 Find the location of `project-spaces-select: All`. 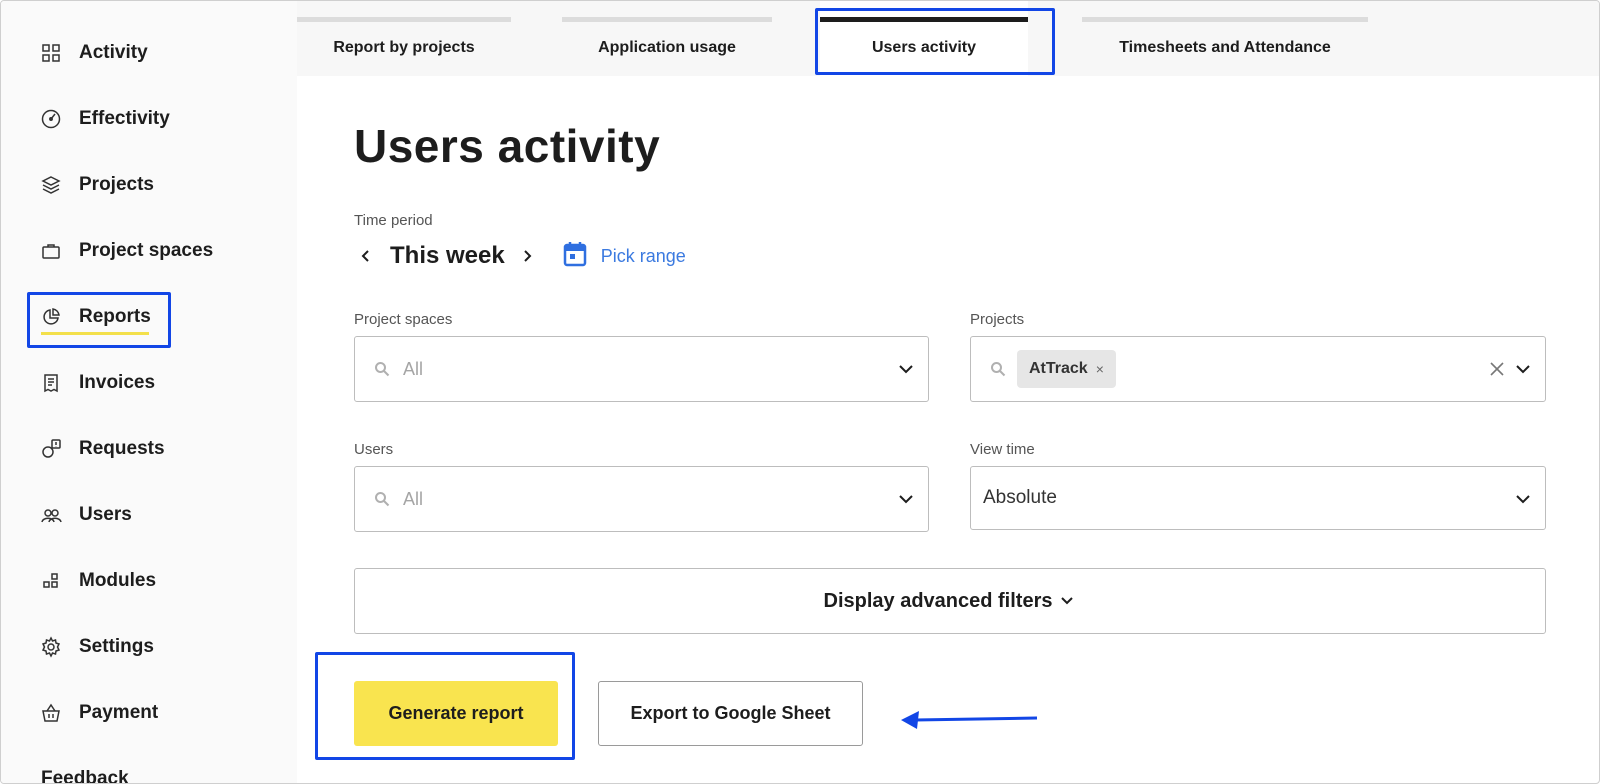

project-spaces-select: All is located at coordinates (641, 369).